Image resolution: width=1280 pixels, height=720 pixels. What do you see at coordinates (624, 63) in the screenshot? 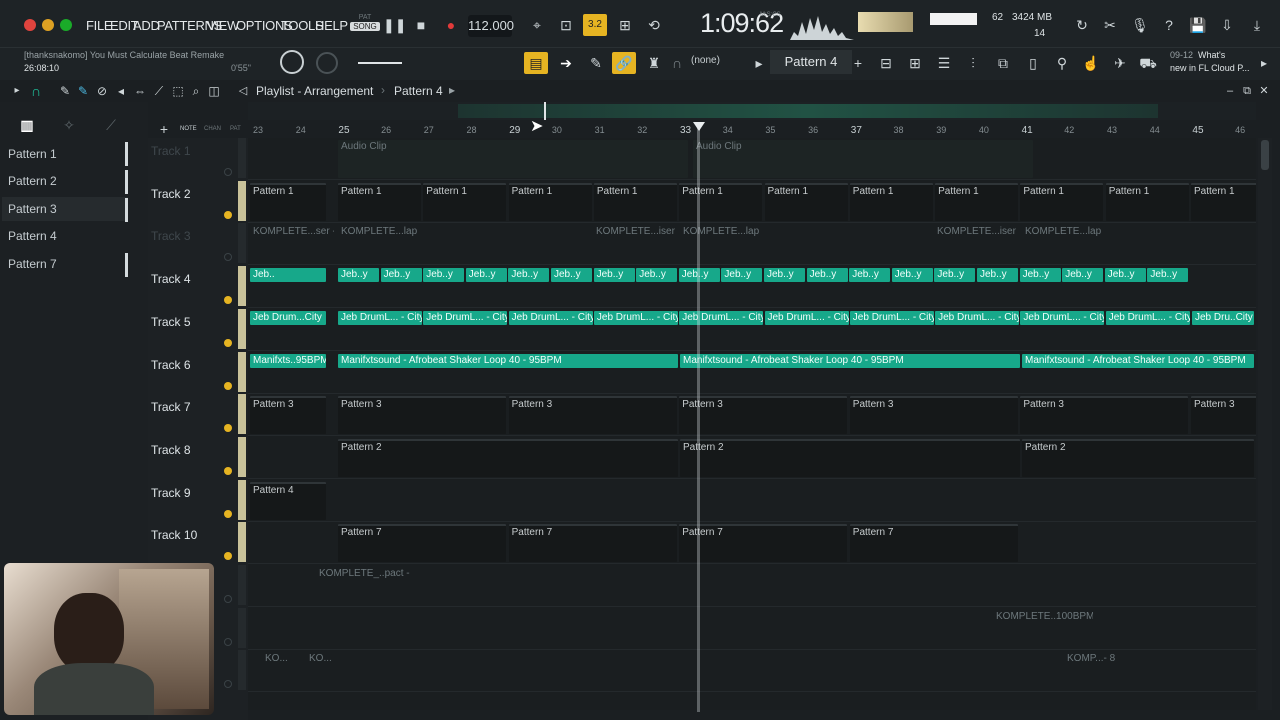
I see `link-icon: 🔗` at bounding box center [624, 63].